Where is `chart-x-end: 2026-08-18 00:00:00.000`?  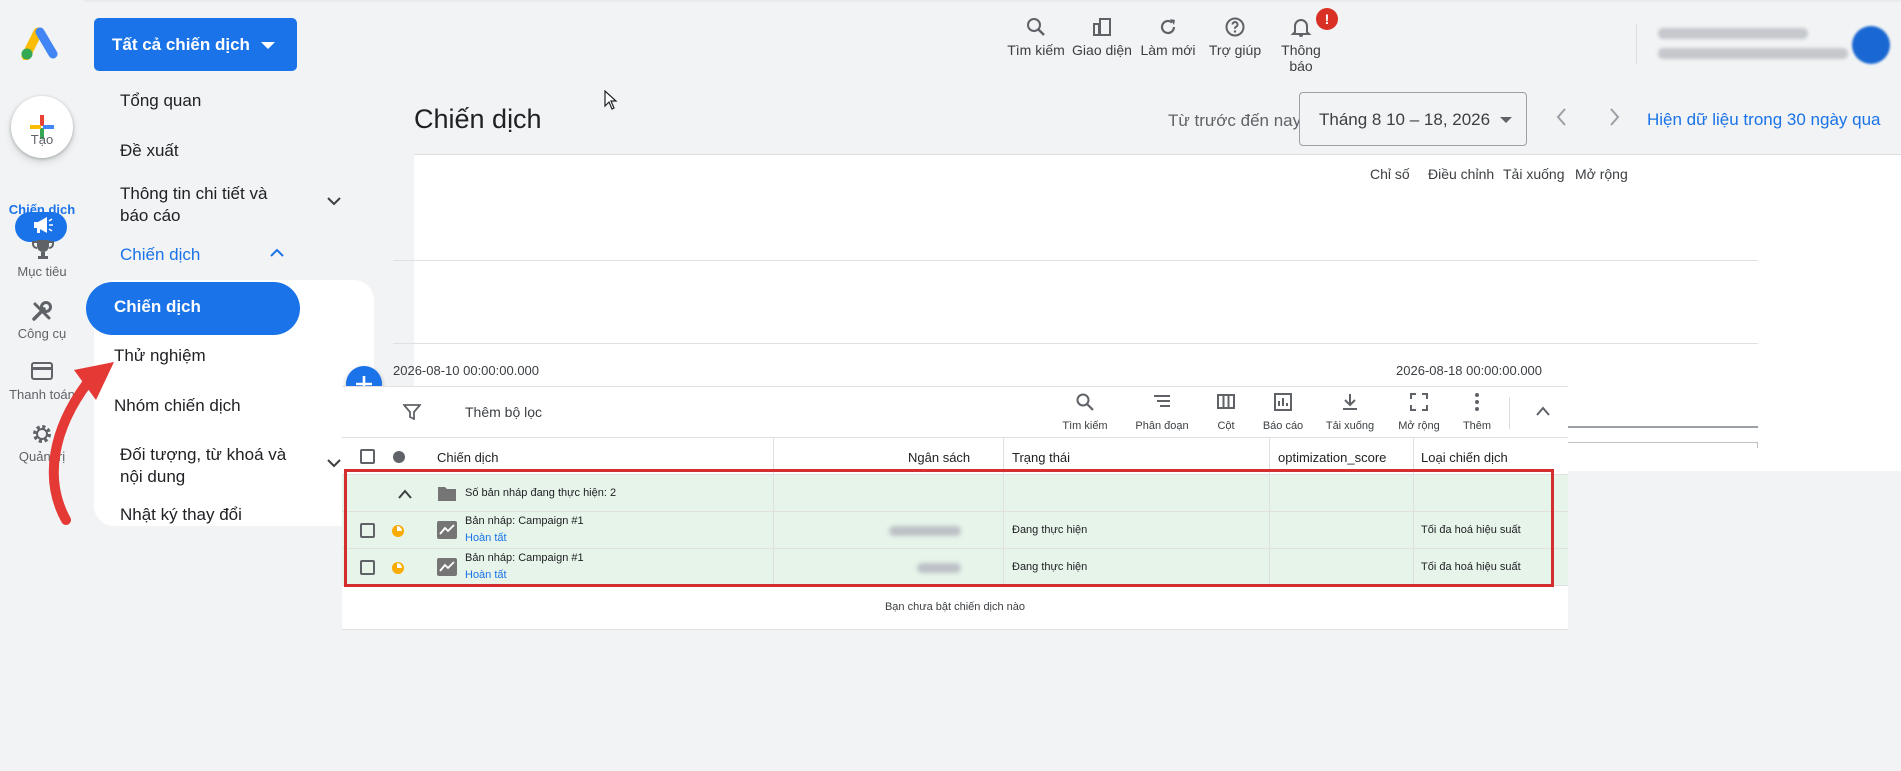
chart-x-end: 2026-08-18 00:00:00.000 is located at coordinates (1469, 370).